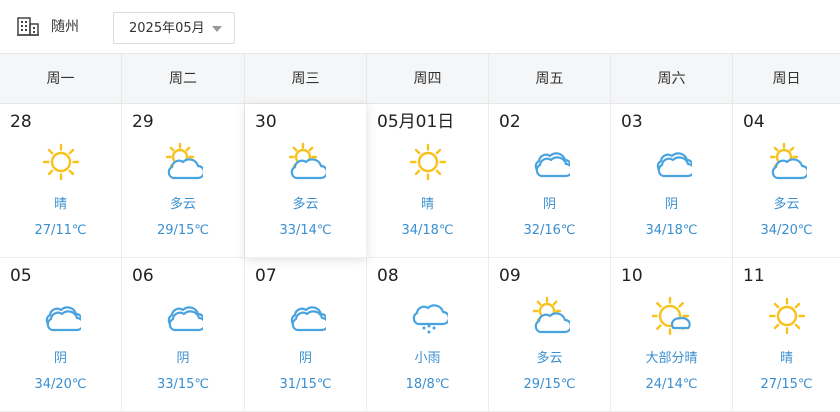 This screenshot has height=412, width=840. What do you see at coordinates (416, 122) in the screenshot?
I see `day-date: 05月01日` at bounding box center [416, 122].